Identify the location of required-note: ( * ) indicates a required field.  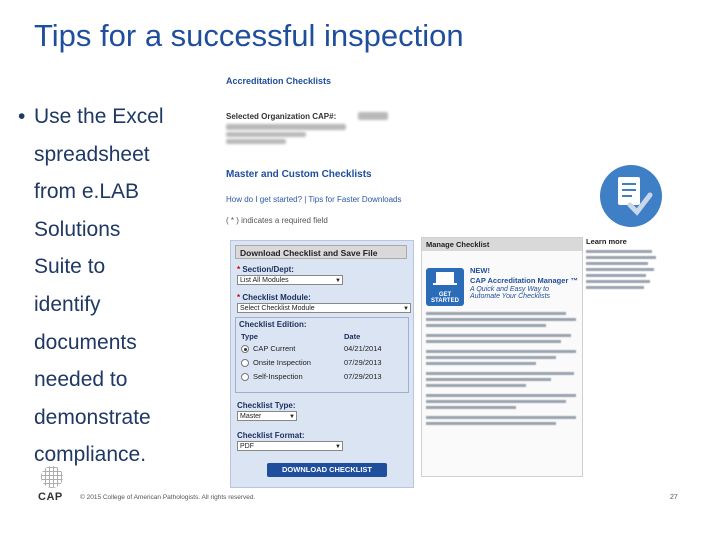
(277, 220).